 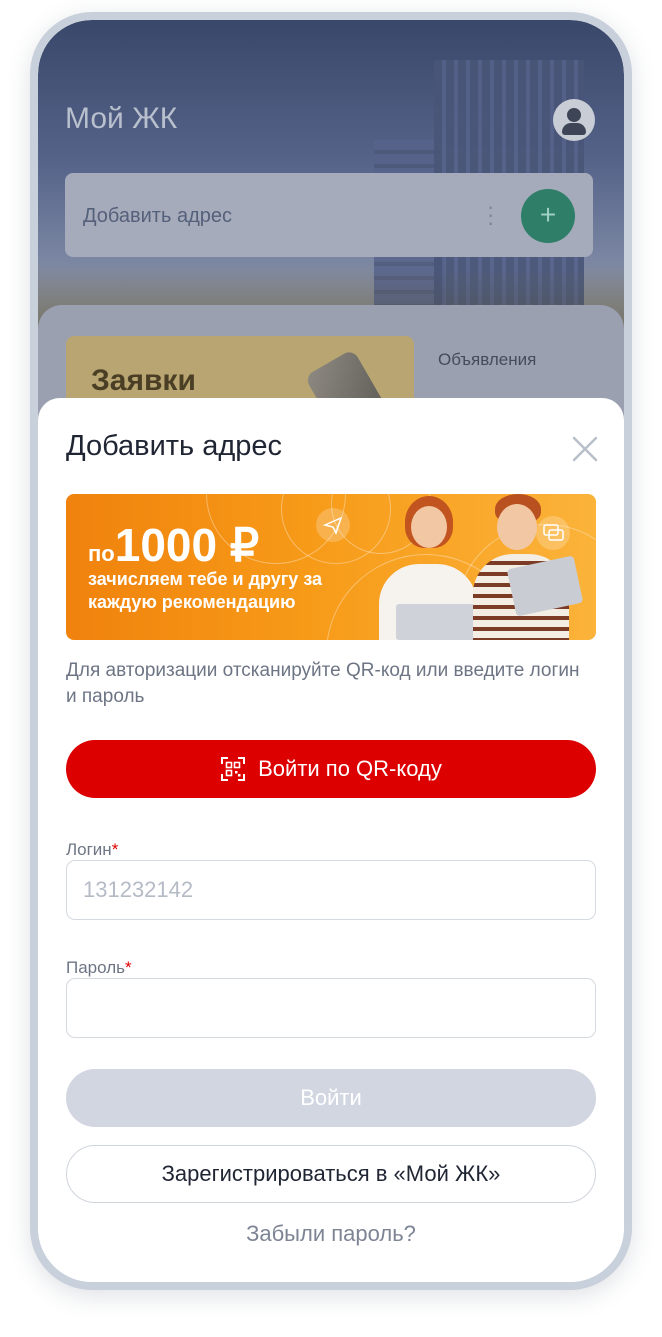 What do you see at coordinates (331, 1008) in the screenshot?
I see `password-input` at bounding box center [331, 1008].